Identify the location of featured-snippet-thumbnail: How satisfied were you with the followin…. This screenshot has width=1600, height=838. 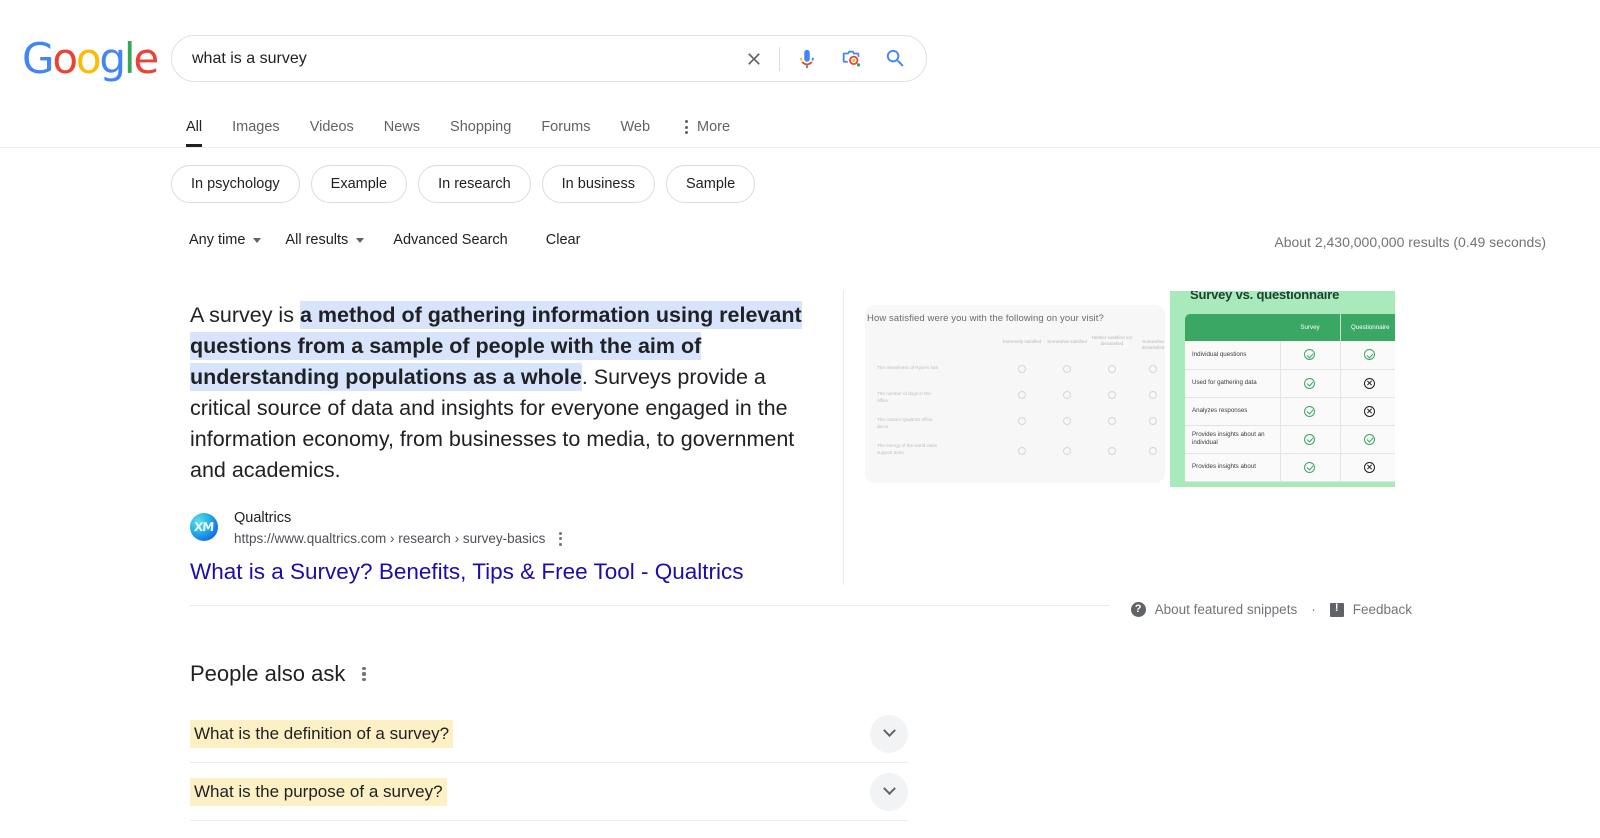
(1130, 389).